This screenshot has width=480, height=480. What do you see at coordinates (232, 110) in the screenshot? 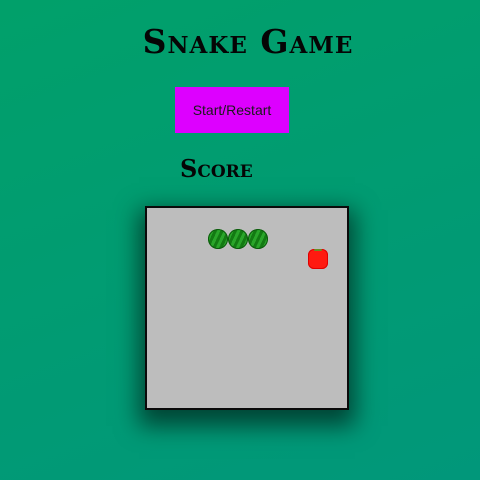
I see `start-restart-button: Start/Restart` at bounding box center [232, 110].